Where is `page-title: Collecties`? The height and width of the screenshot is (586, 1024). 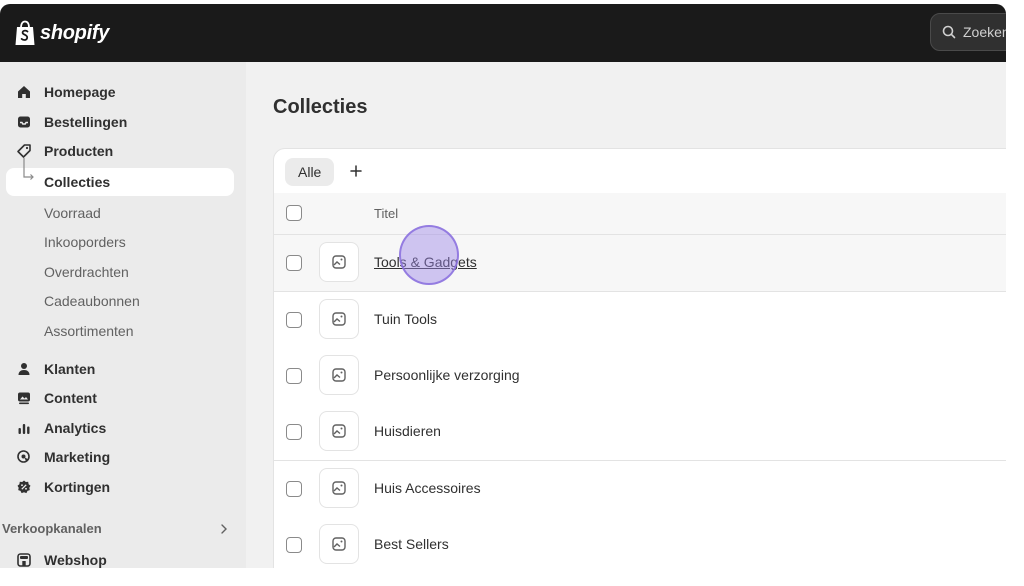 page-title: Collecties is located at coordinates (320, 107).